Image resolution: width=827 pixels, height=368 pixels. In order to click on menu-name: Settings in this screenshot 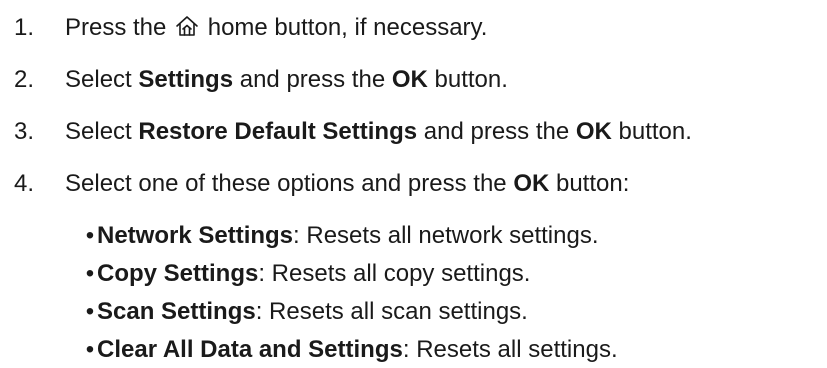, I will do `click(186, 79)`.